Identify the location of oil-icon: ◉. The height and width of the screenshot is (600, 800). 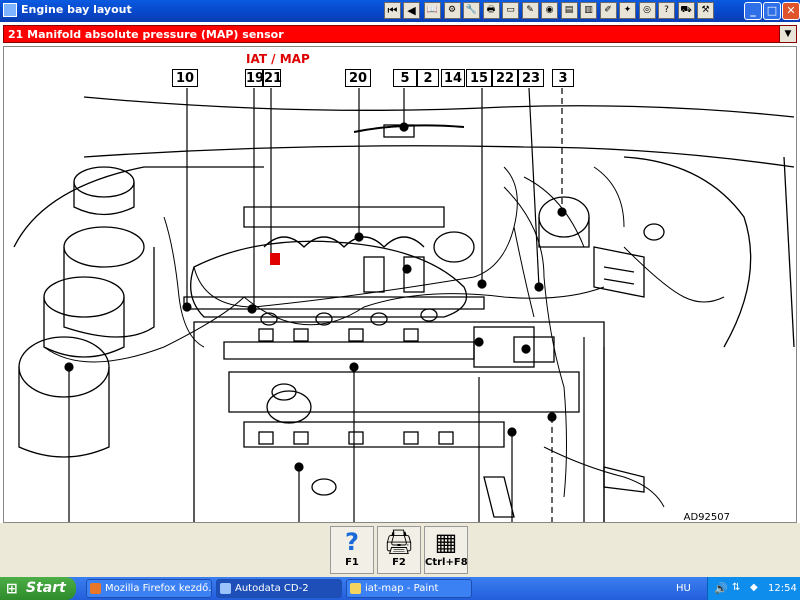
(549, 10).